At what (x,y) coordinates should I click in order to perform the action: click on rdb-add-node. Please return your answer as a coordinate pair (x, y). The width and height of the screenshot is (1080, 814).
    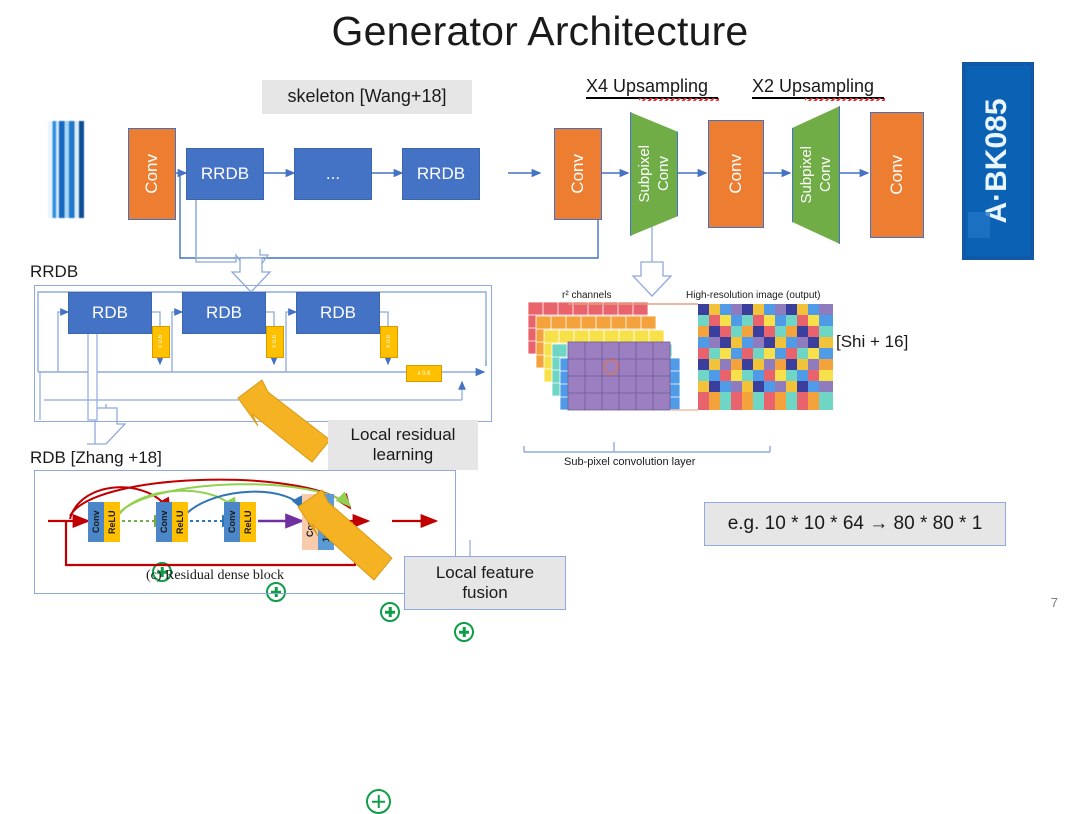
    Looking at the image, I should click on (378, 801).